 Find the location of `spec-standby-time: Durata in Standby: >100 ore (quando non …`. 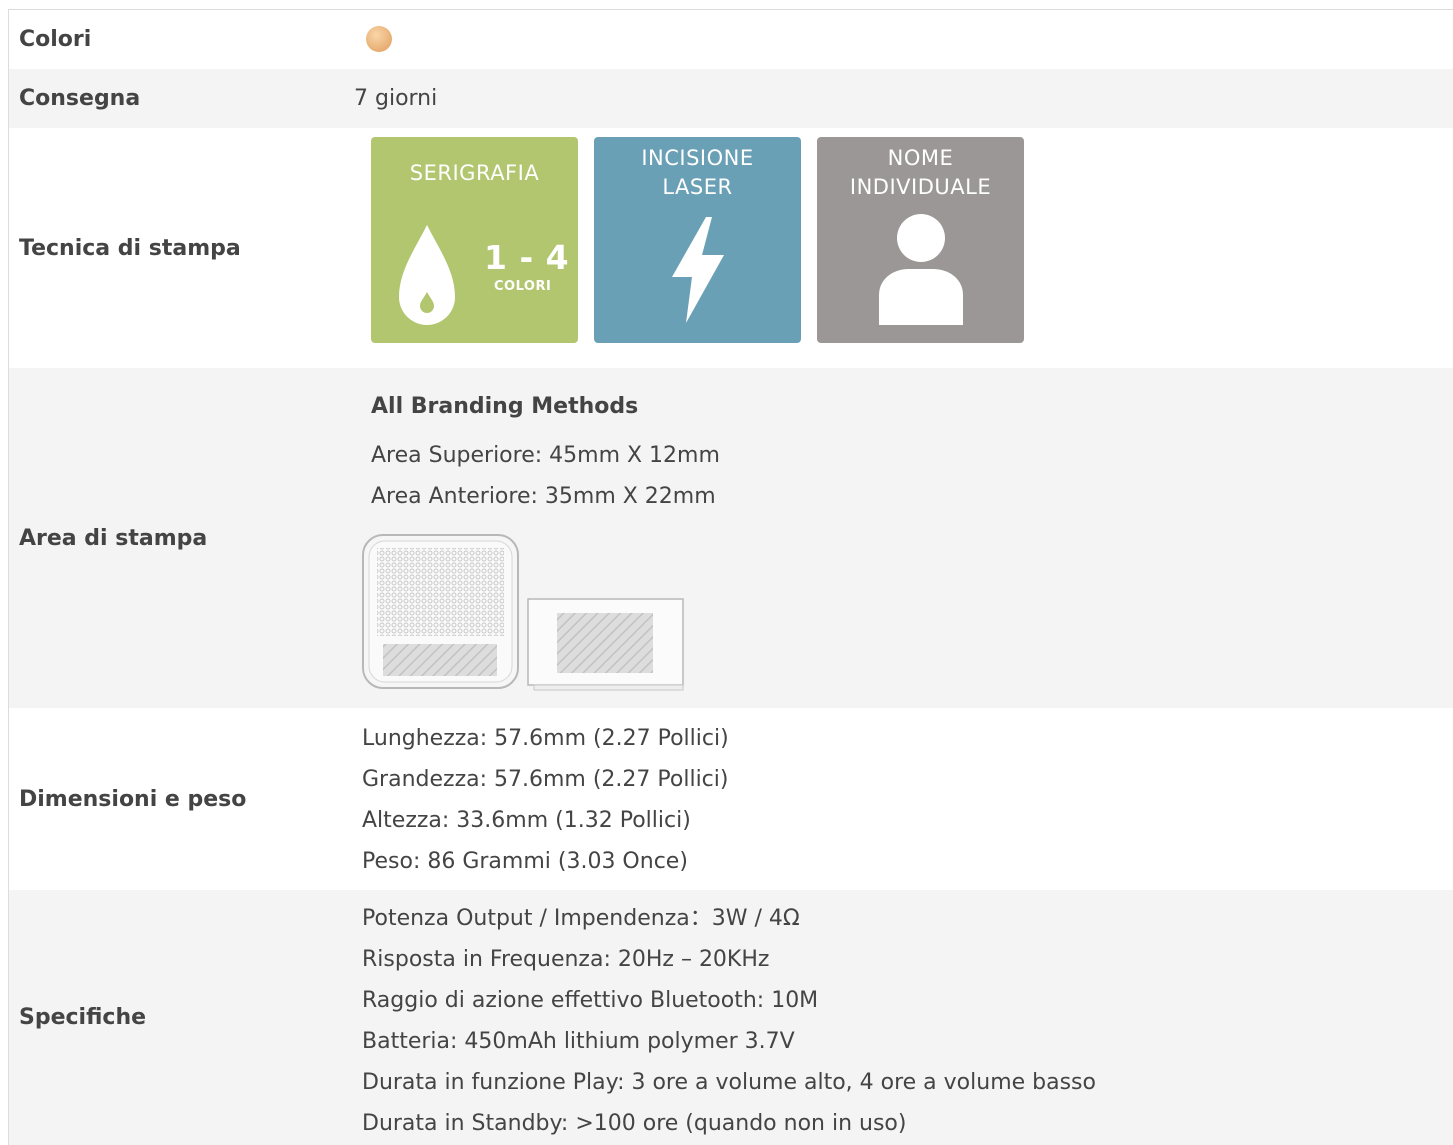

spec-standby-time: Durata in Standby: >100 ore (quando non … is located at coordinates (634, 1123).